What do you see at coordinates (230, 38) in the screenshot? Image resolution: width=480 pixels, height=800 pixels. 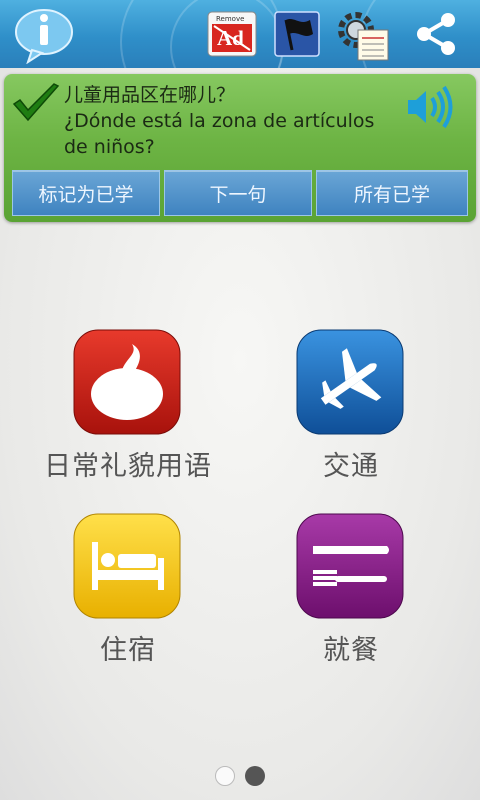 I see `ad-label: Ad` at bounding box center [230, 38].